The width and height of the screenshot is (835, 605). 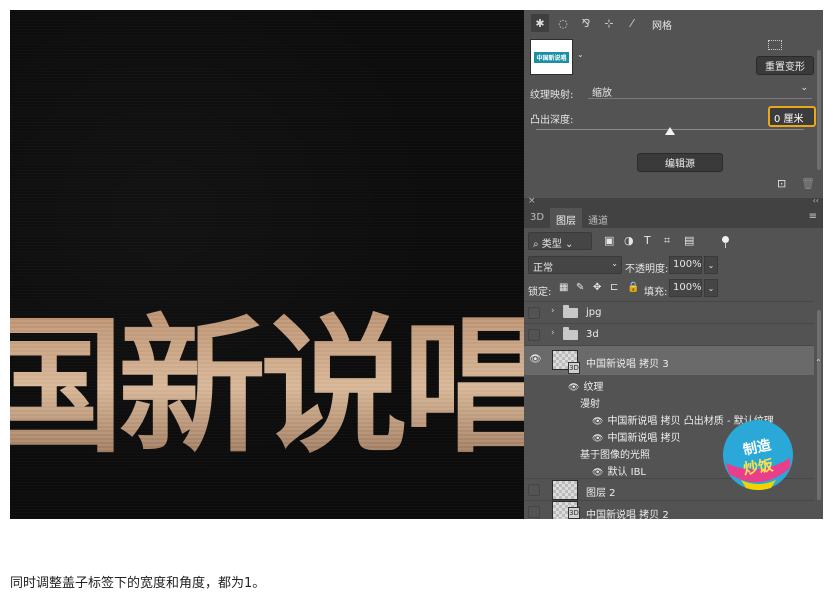 What do you see at coordinates (532, 201) in the screenshot?
I see `close-icon: ×` at bounding box center [532, 201].